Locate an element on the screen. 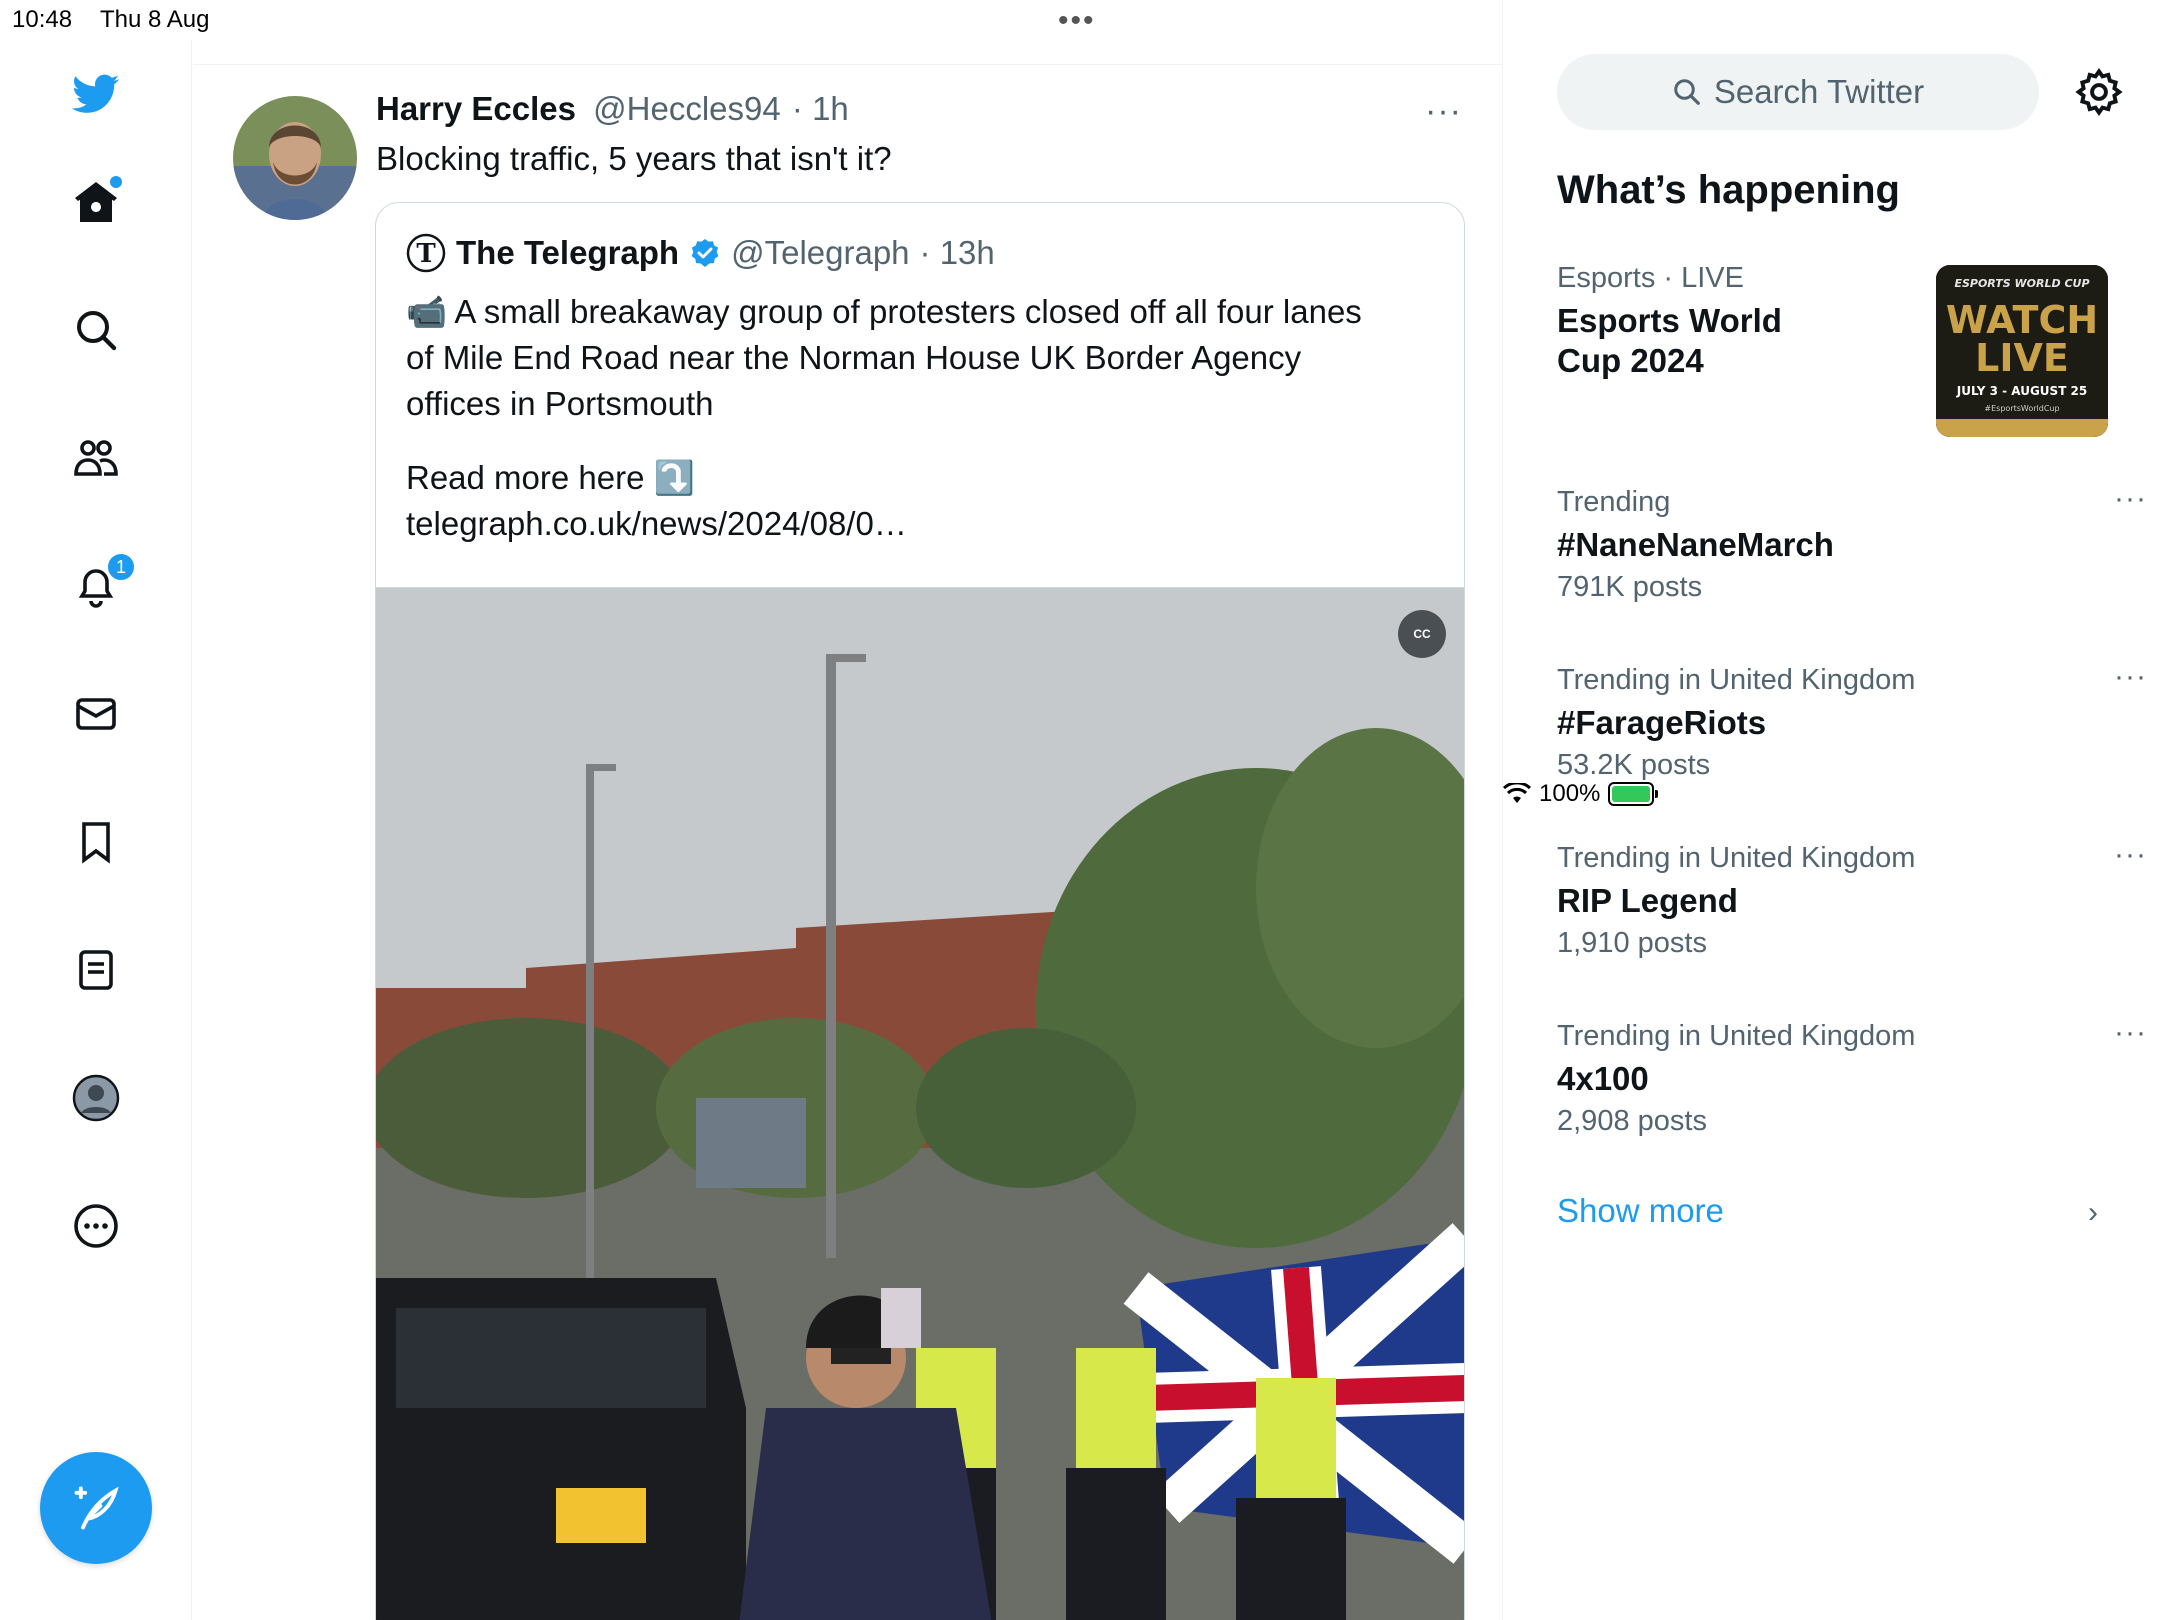  quoted-author-handle: @Telegraph is located at coordinates (820, 253).